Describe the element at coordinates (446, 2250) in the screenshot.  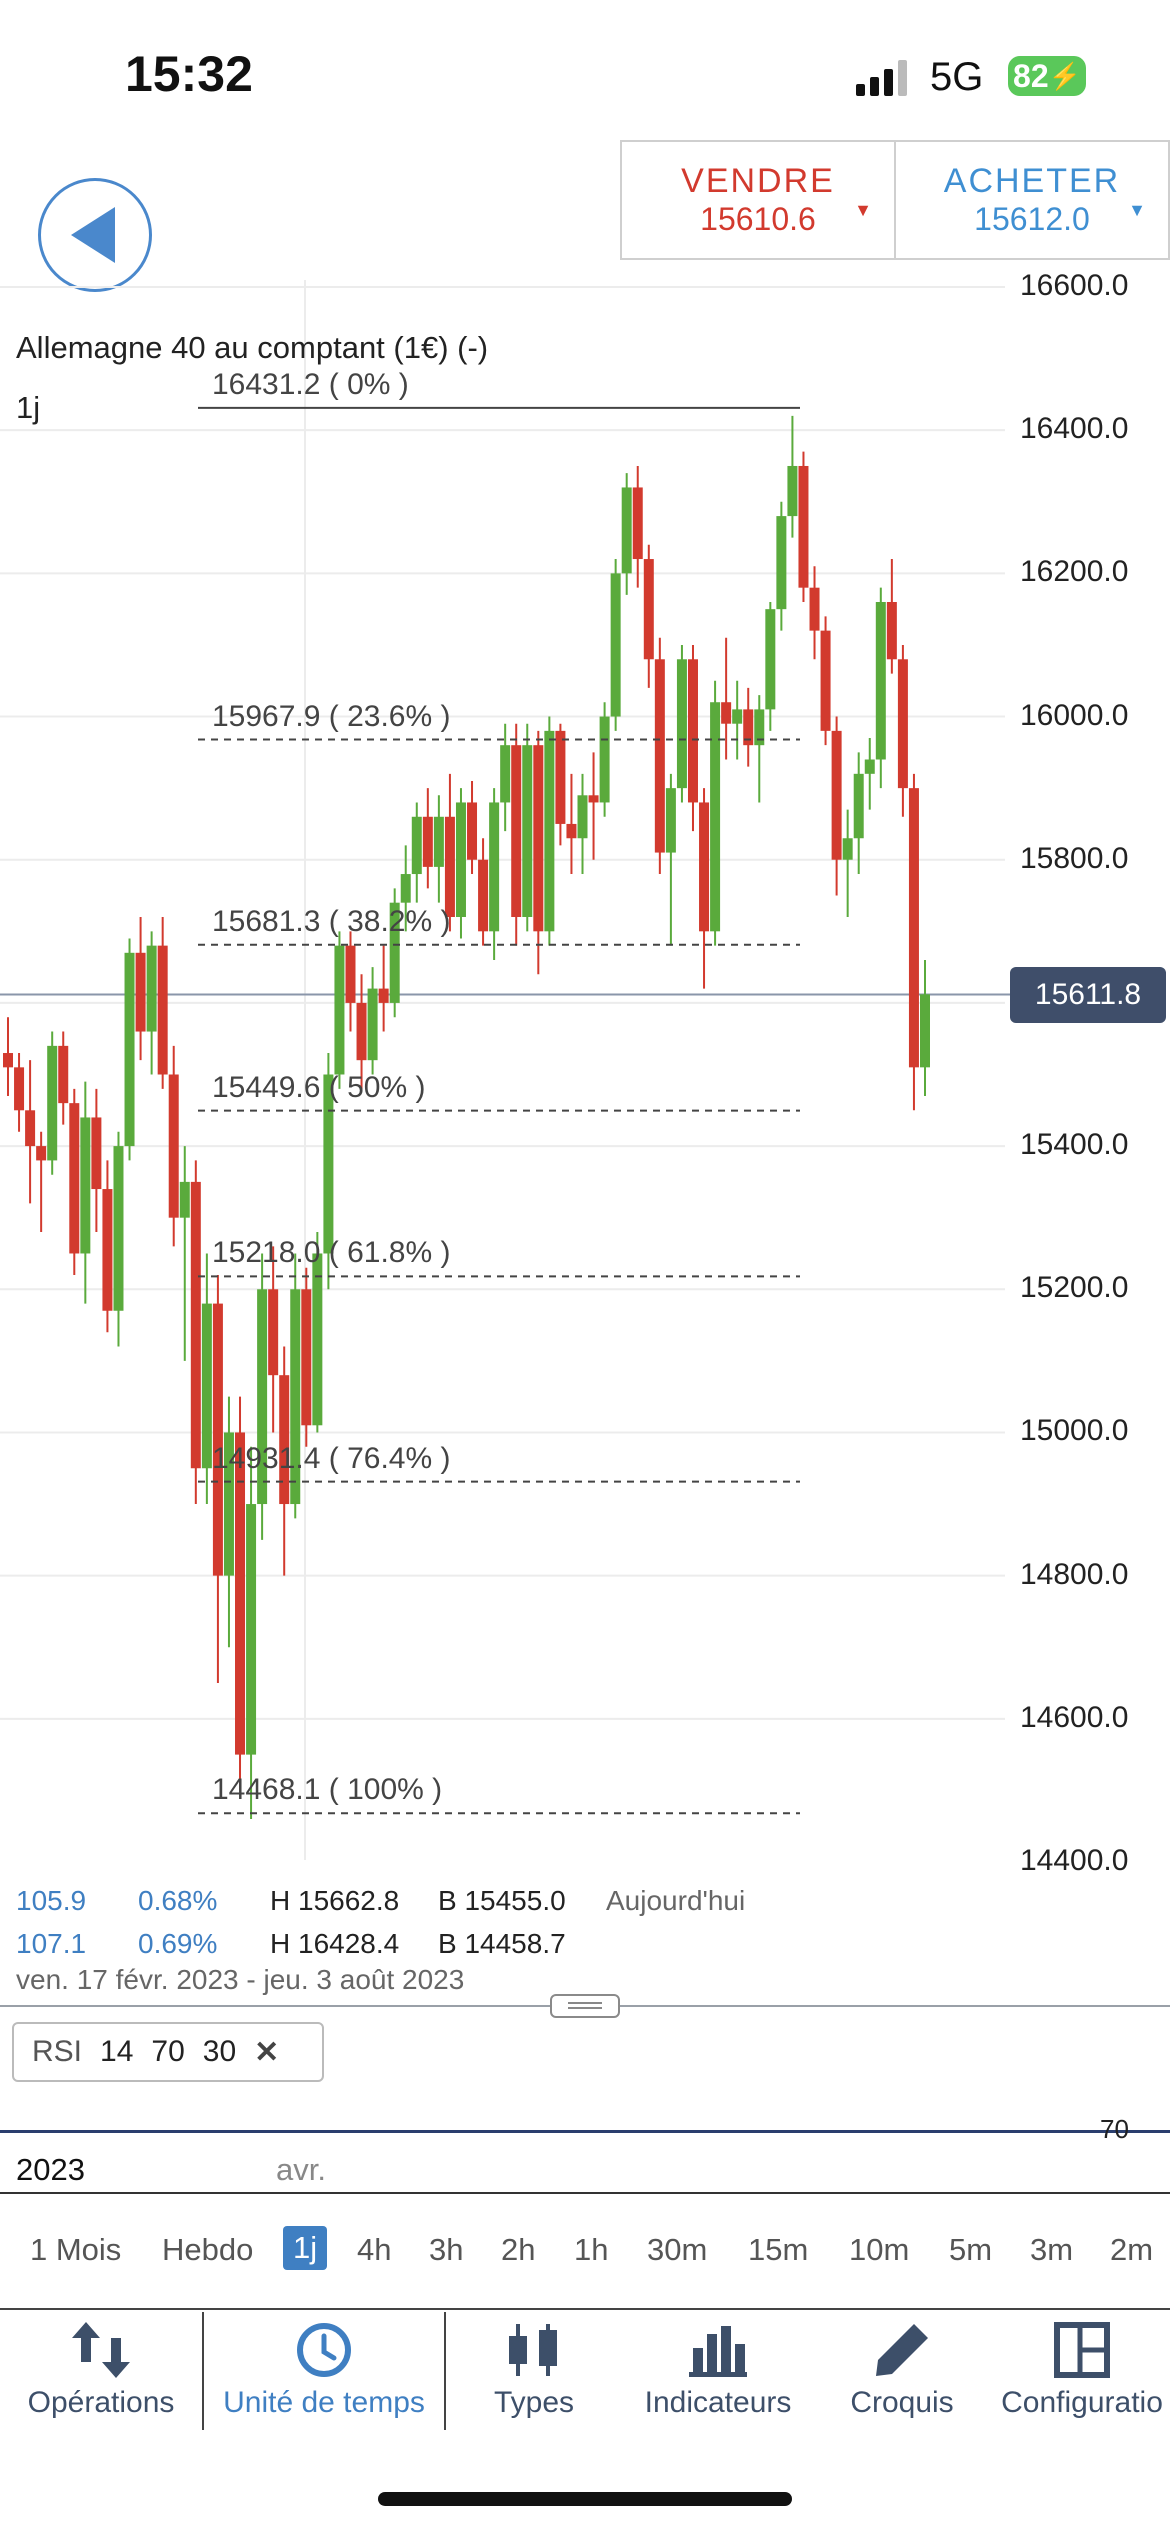
I see `timeframe-3h: 3h` at that location.